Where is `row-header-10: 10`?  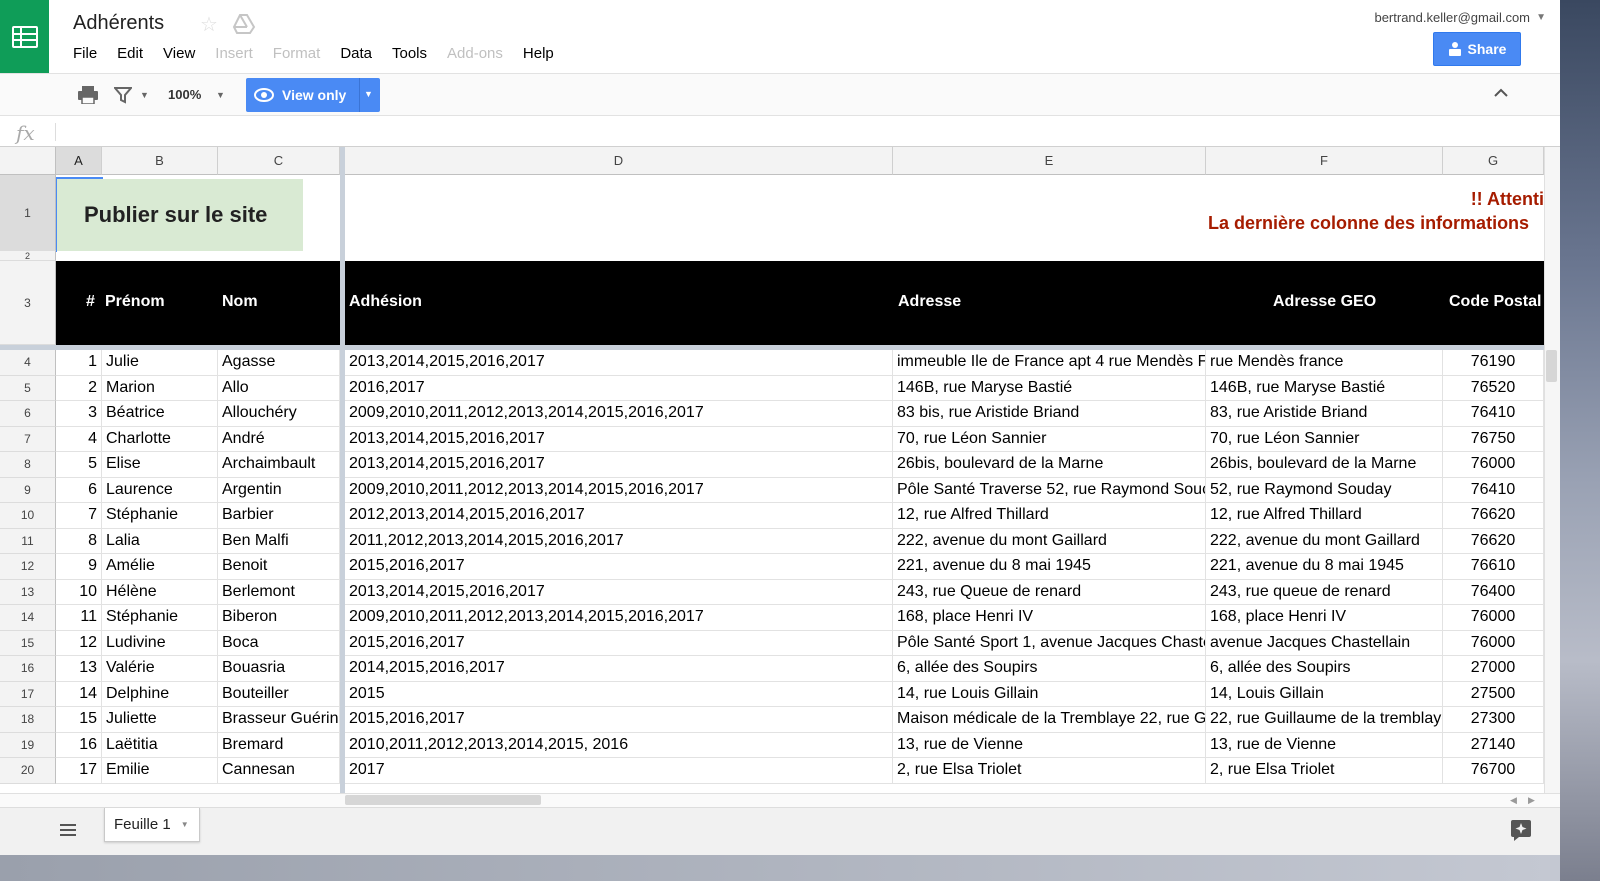 row-header-10: 10 is located at coordinates (28, 516).